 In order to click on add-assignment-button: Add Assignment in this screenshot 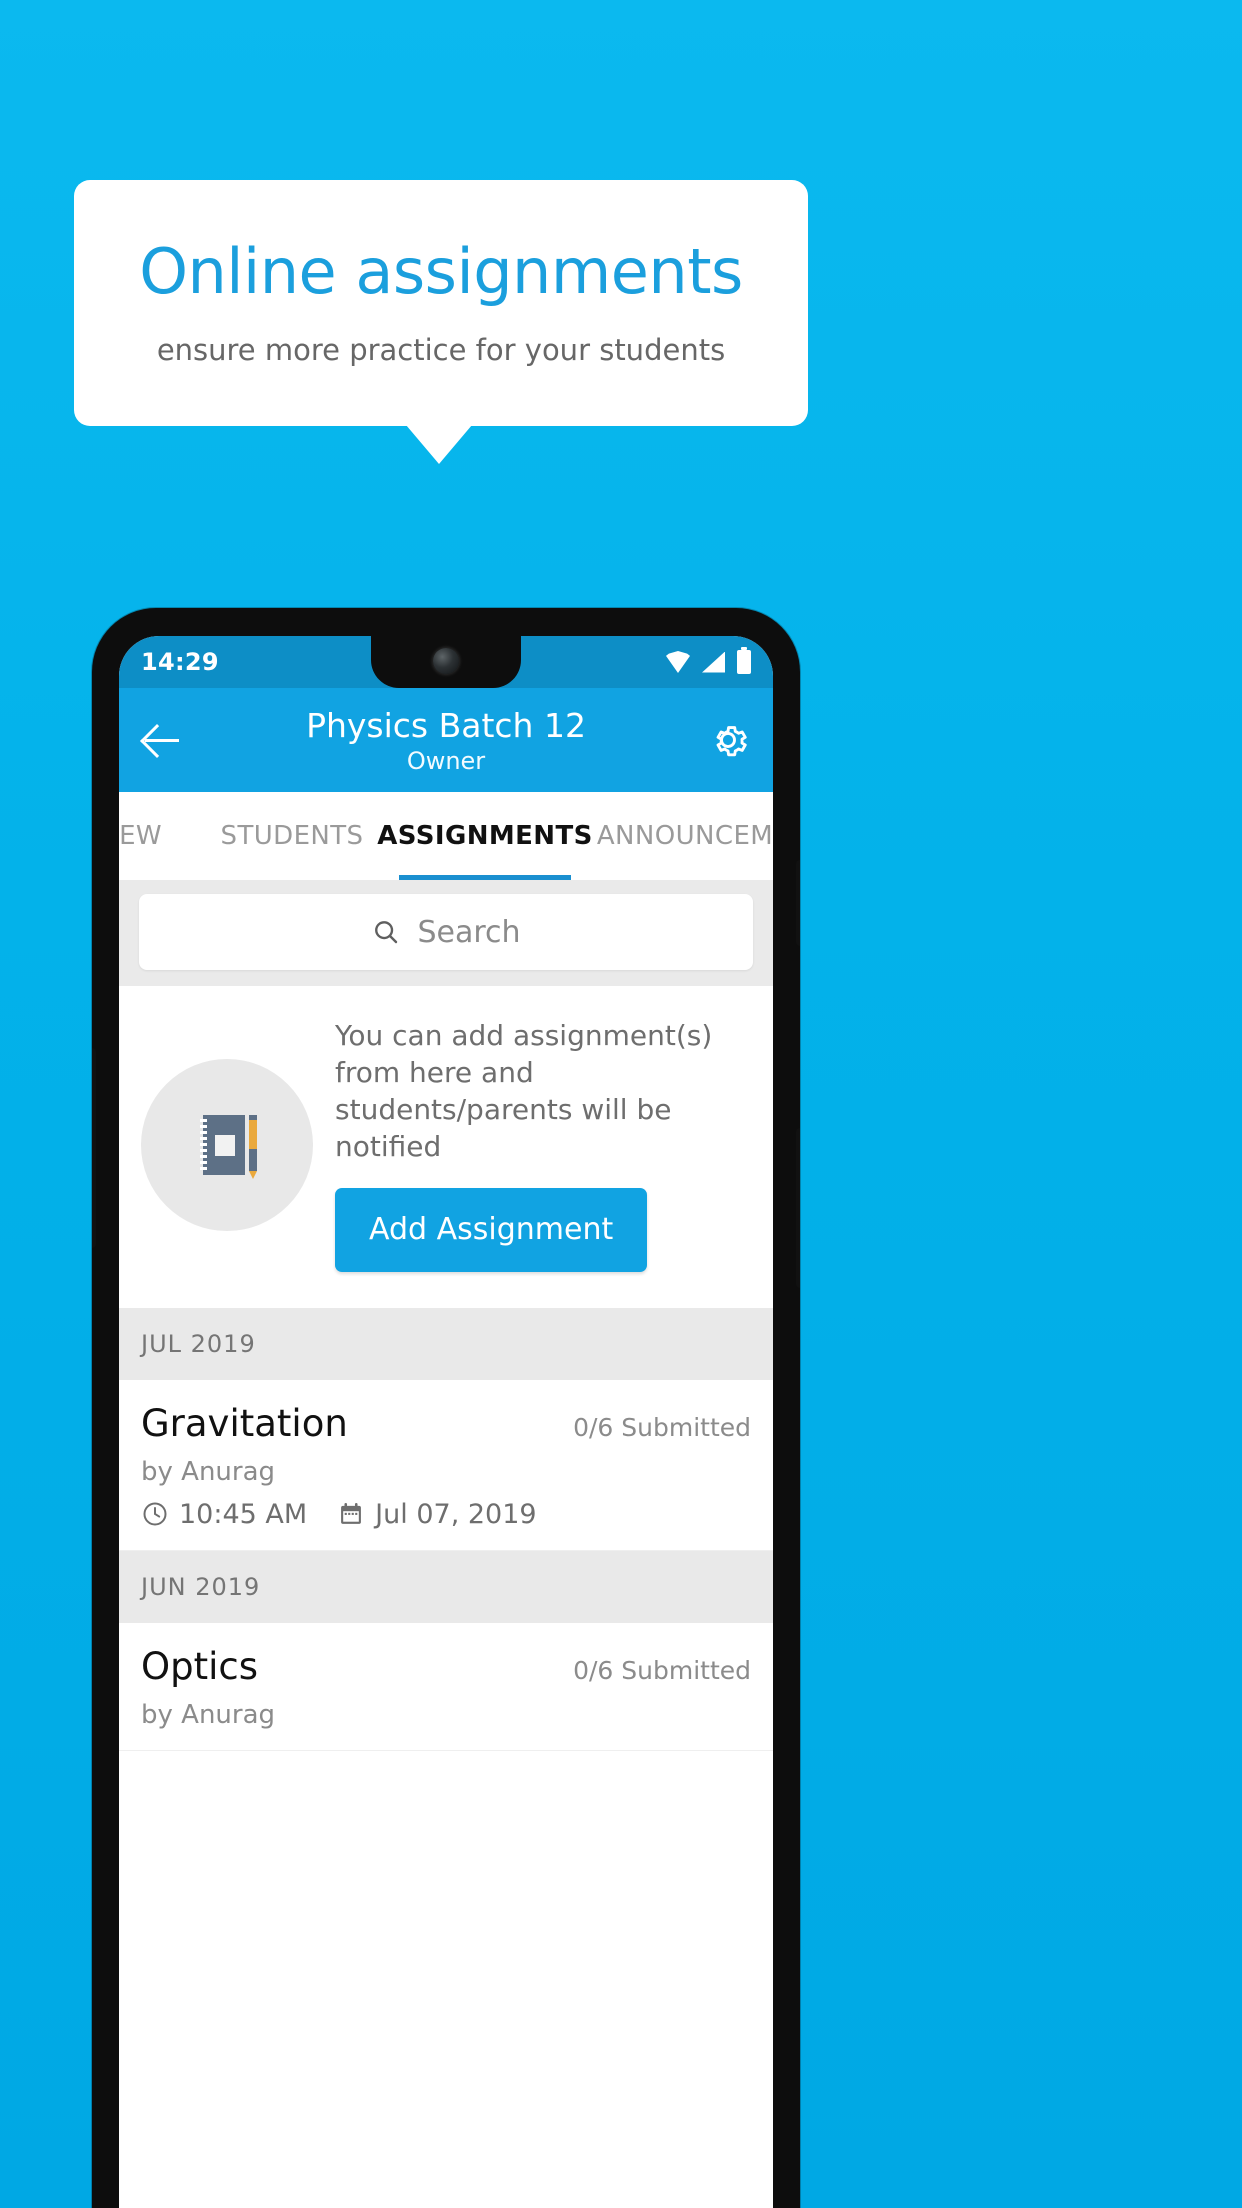, I will do `click(491, 1229)`.